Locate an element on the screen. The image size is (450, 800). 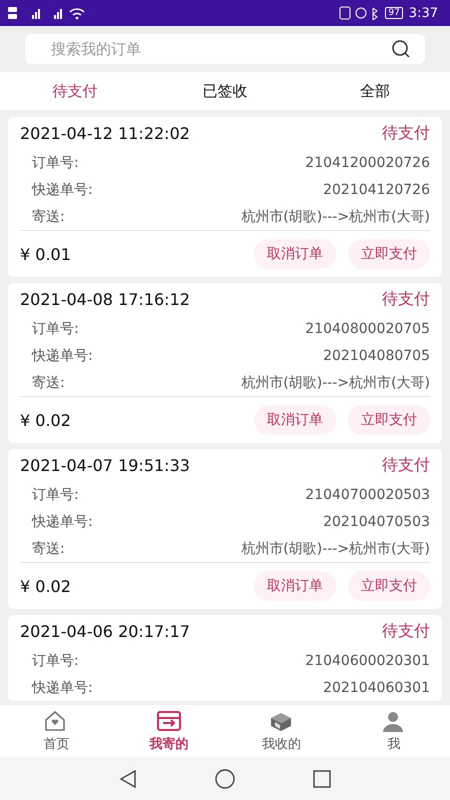
nav-tab: 我收的 is located at coordinates (281, 731).